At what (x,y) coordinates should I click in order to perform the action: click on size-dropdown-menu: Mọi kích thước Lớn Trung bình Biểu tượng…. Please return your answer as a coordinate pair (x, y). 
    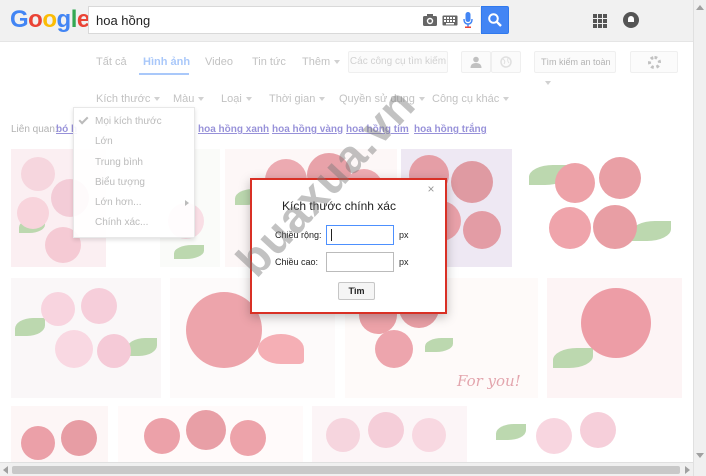
    Looking at the image, I should click on (134, 172).